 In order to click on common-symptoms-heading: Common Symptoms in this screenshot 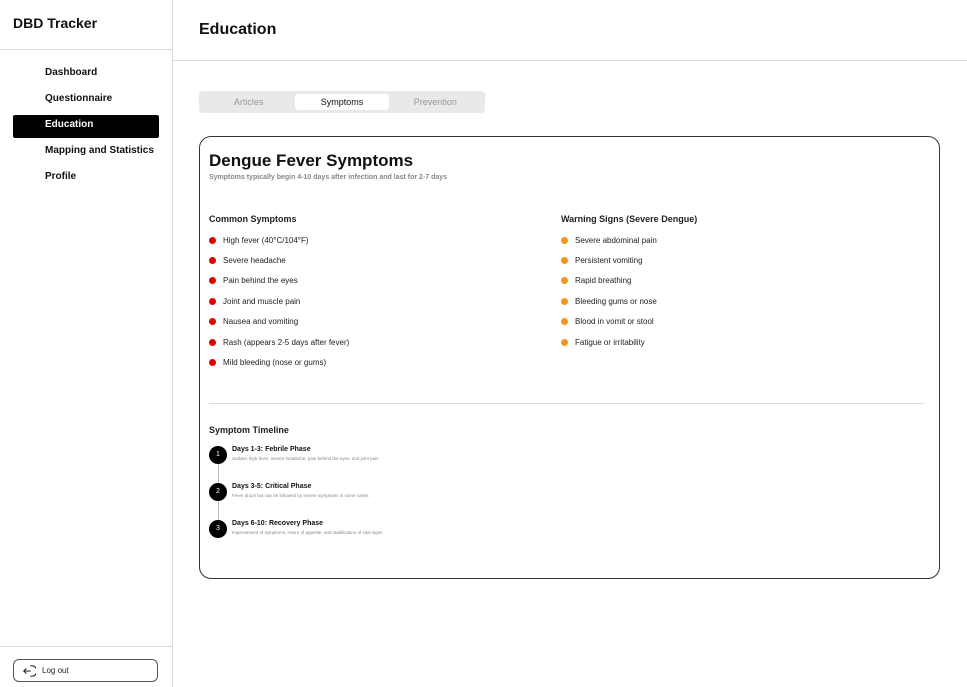, I will do `click(253, 219)`.